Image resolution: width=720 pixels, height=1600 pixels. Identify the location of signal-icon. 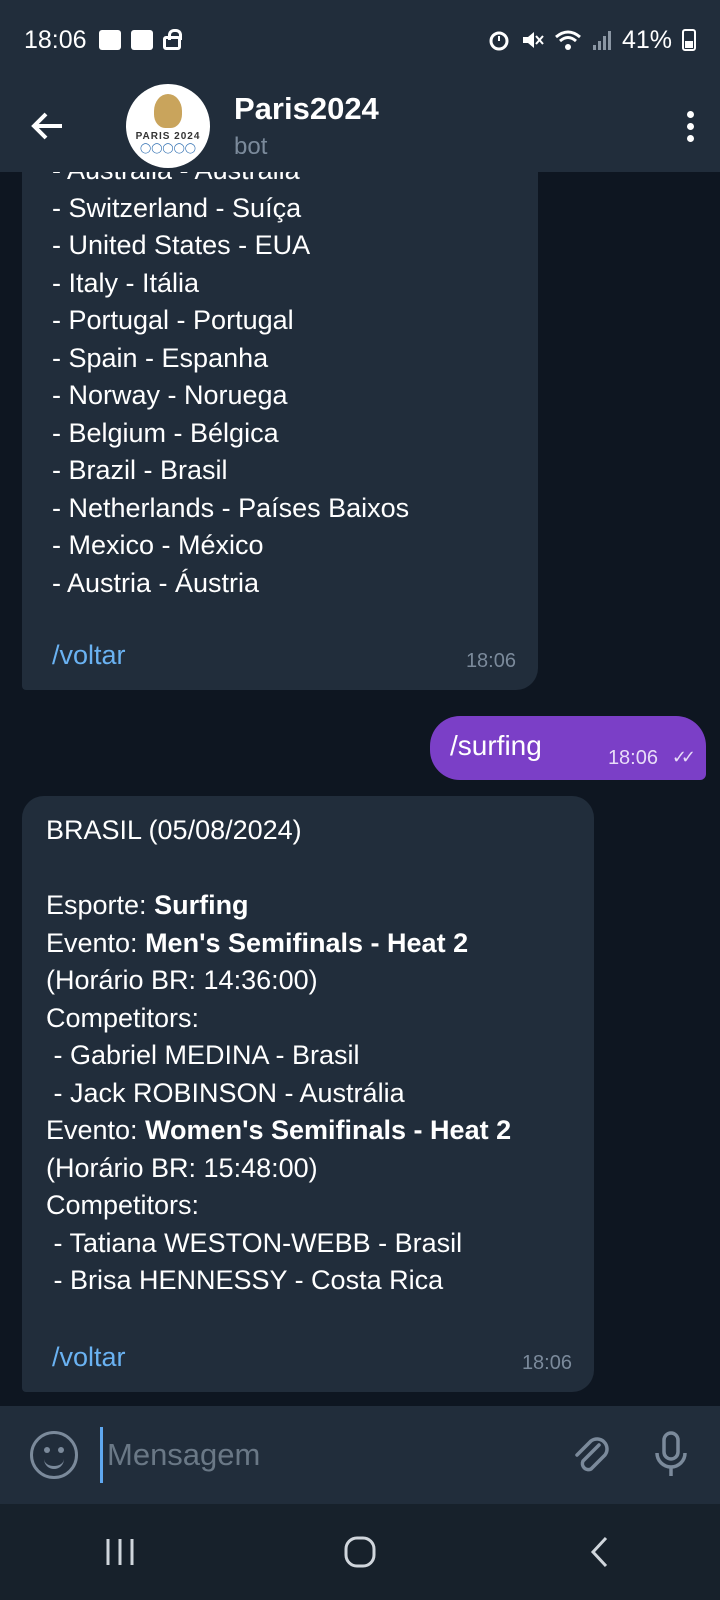
(601, 40).